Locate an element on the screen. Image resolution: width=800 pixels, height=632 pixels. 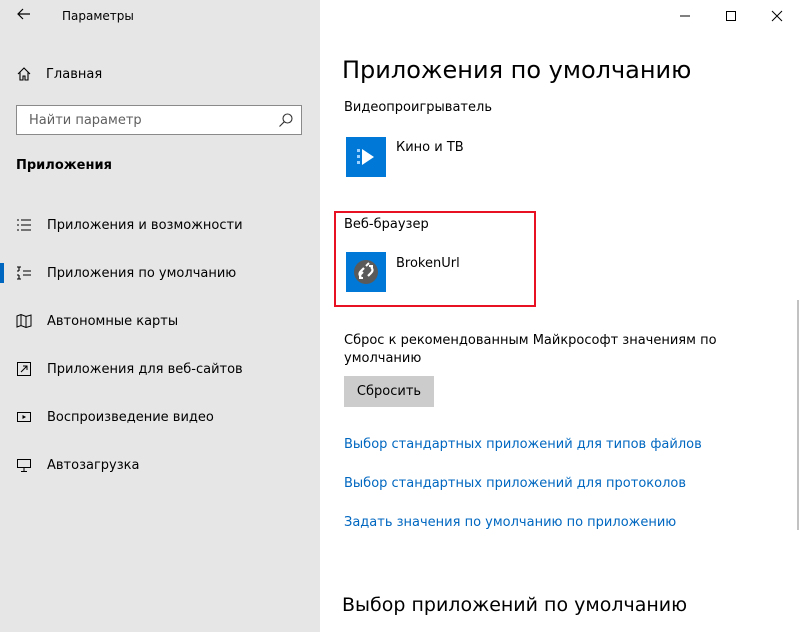
search-box is located at coordinates (159, 120).